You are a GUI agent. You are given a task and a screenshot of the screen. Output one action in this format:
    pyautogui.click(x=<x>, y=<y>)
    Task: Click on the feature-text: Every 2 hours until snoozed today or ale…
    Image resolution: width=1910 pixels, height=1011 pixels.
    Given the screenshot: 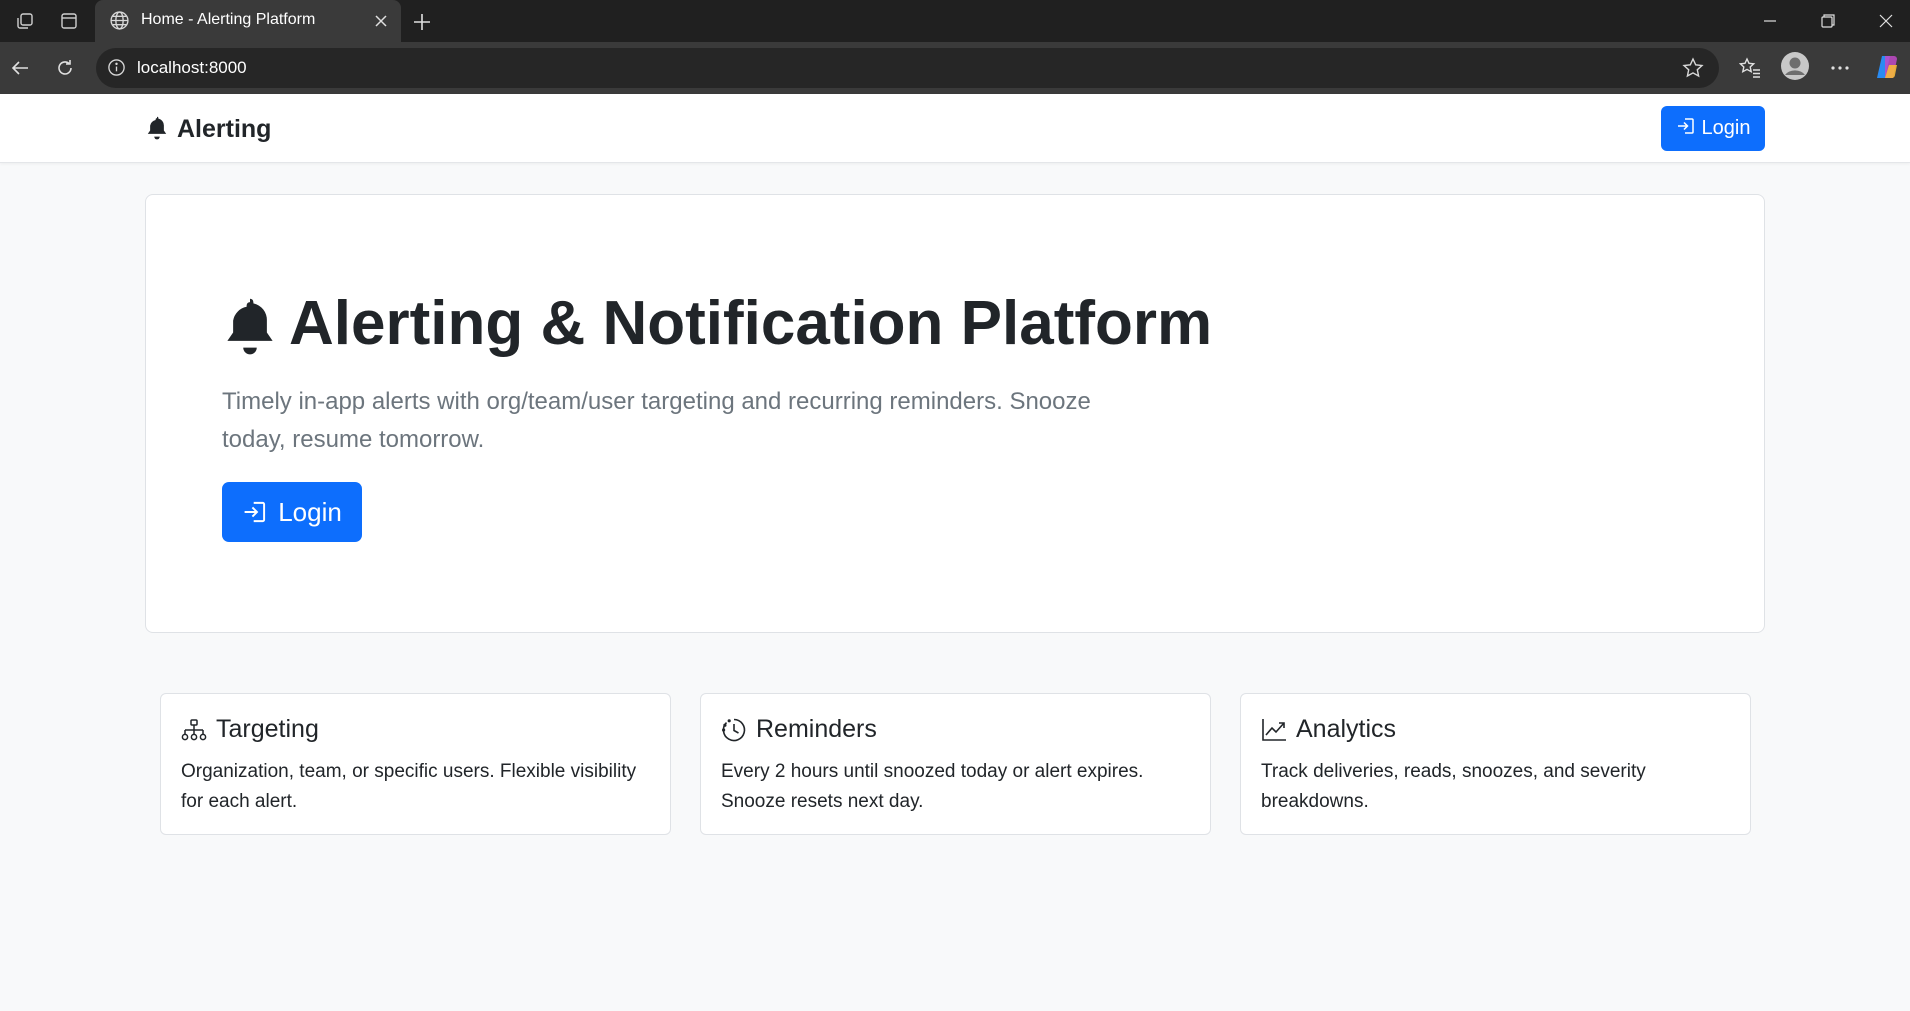 What is the action you would take?
    pyautogui.click(x=932, y=786)
    